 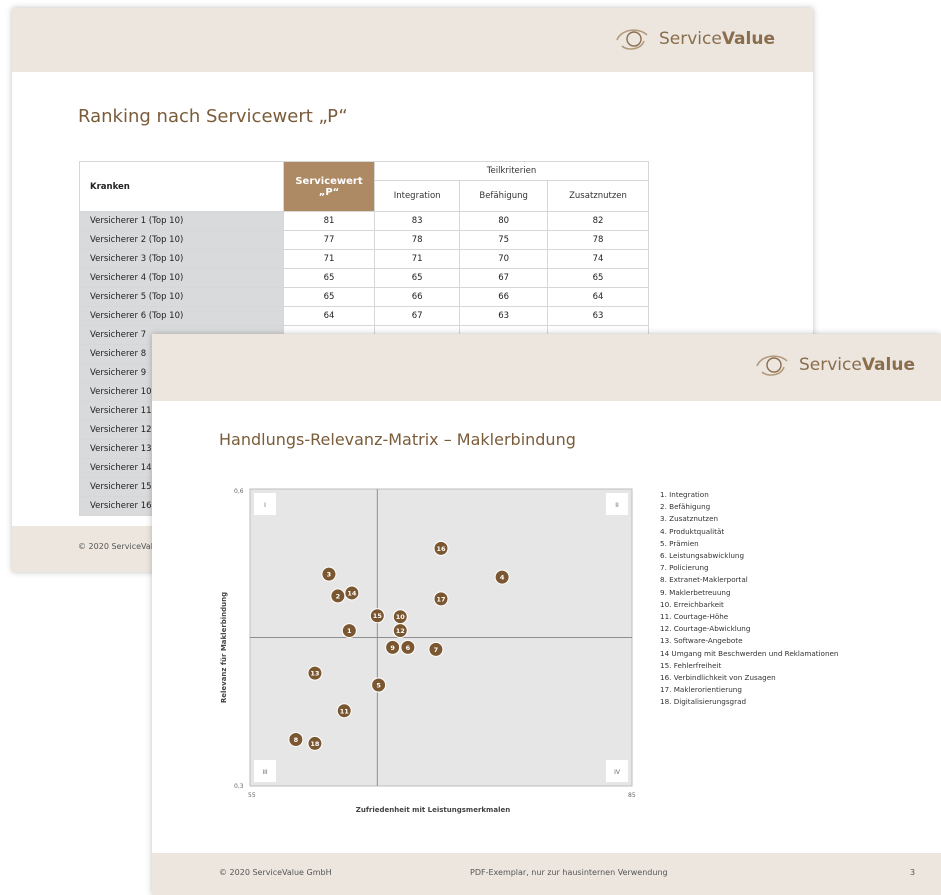 What do you see at coordinates (329, 259) in the screenshot?
I see `servicewert-cell: 71` at bounding box center [329, 259].